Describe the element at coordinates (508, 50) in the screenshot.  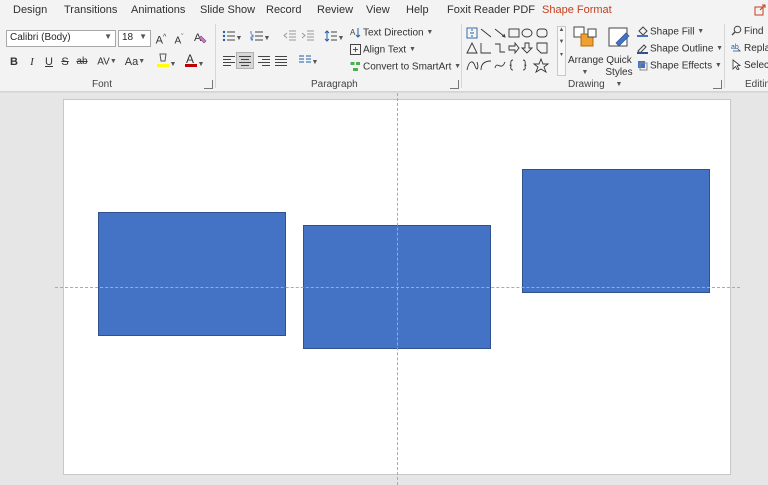
I see `shapes-gallery-icons` at that location.